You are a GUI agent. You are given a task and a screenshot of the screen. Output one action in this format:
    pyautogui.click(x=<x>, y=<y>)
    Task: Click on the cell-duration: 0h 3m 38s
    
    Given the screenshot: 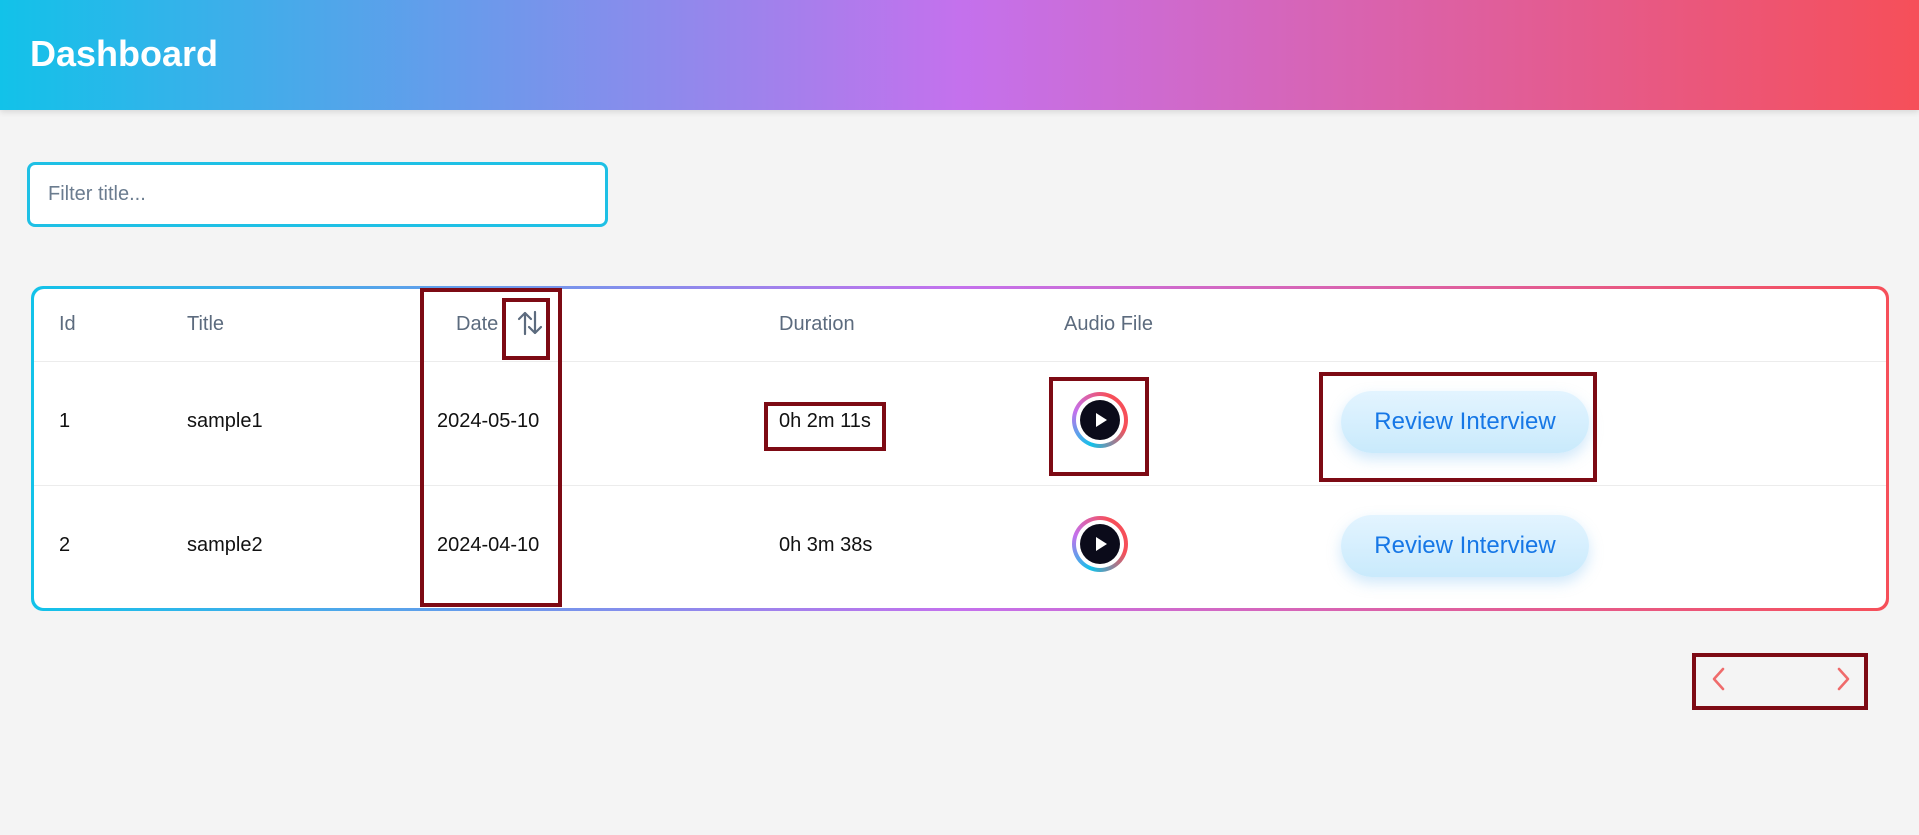 What is the action you would take?
    pyautogui.click(x=826, y=545)
    